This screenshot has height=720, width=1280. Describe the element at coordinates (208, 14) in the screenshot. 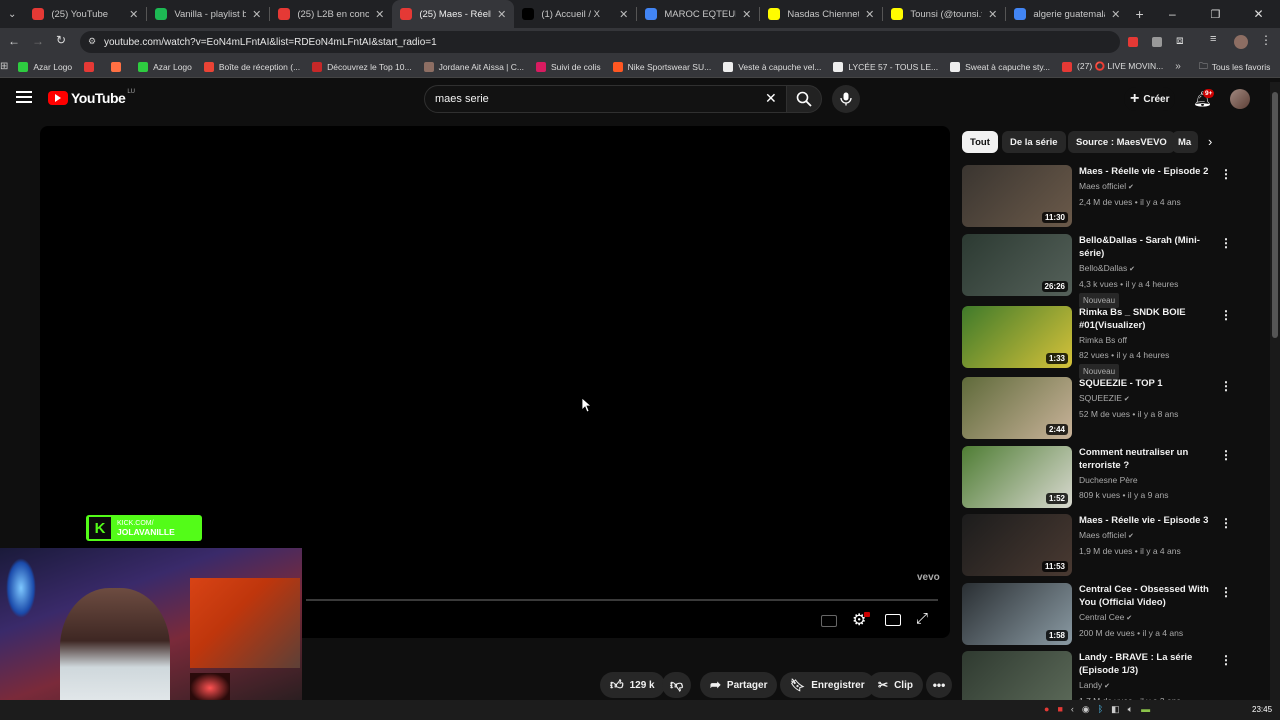

I see `browser-tab: Vanilla - playlist by Jo ✕` at that location.